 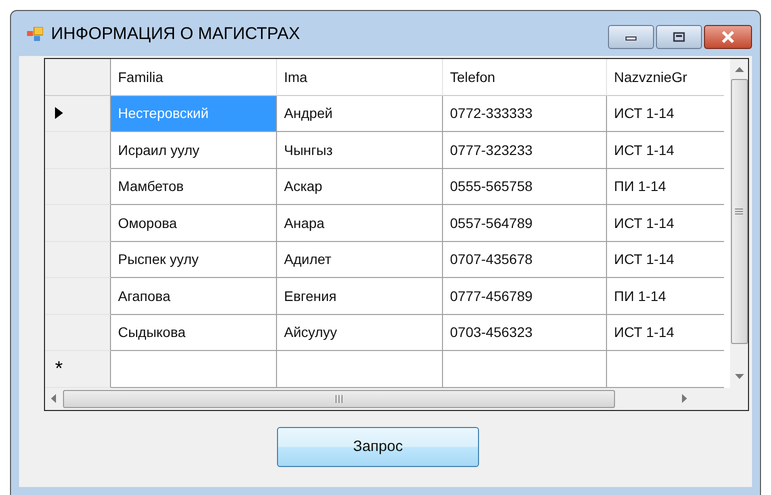 I want to click on vertical-scrollbar, so click(x=739, y=223).